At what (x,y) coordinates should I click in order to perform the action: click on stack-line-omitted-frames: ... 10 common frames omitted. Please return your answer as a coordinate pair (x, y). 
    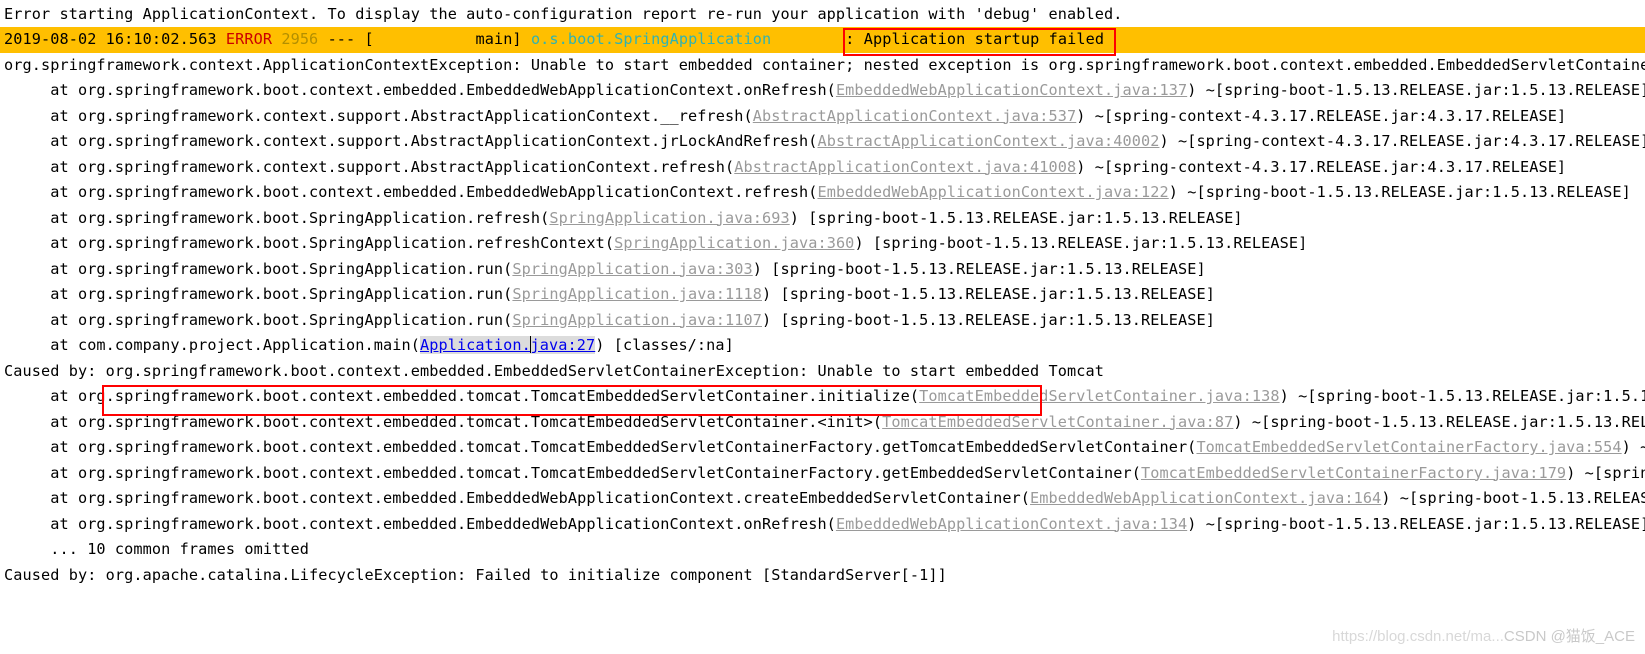
    Looking at the image, I should click on (822, 550).